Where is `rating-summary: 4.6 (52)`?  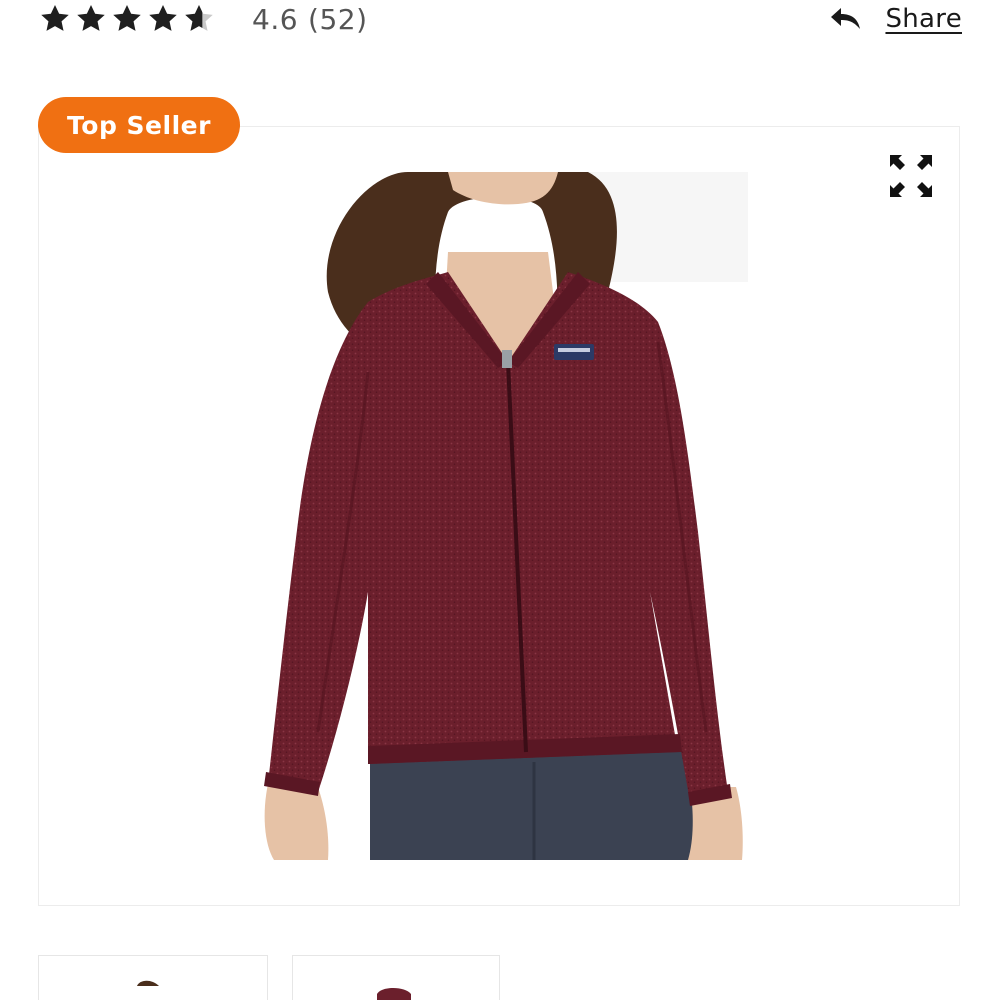 rating-summary: 4.6 (52) is located at coordinates (203, 19).